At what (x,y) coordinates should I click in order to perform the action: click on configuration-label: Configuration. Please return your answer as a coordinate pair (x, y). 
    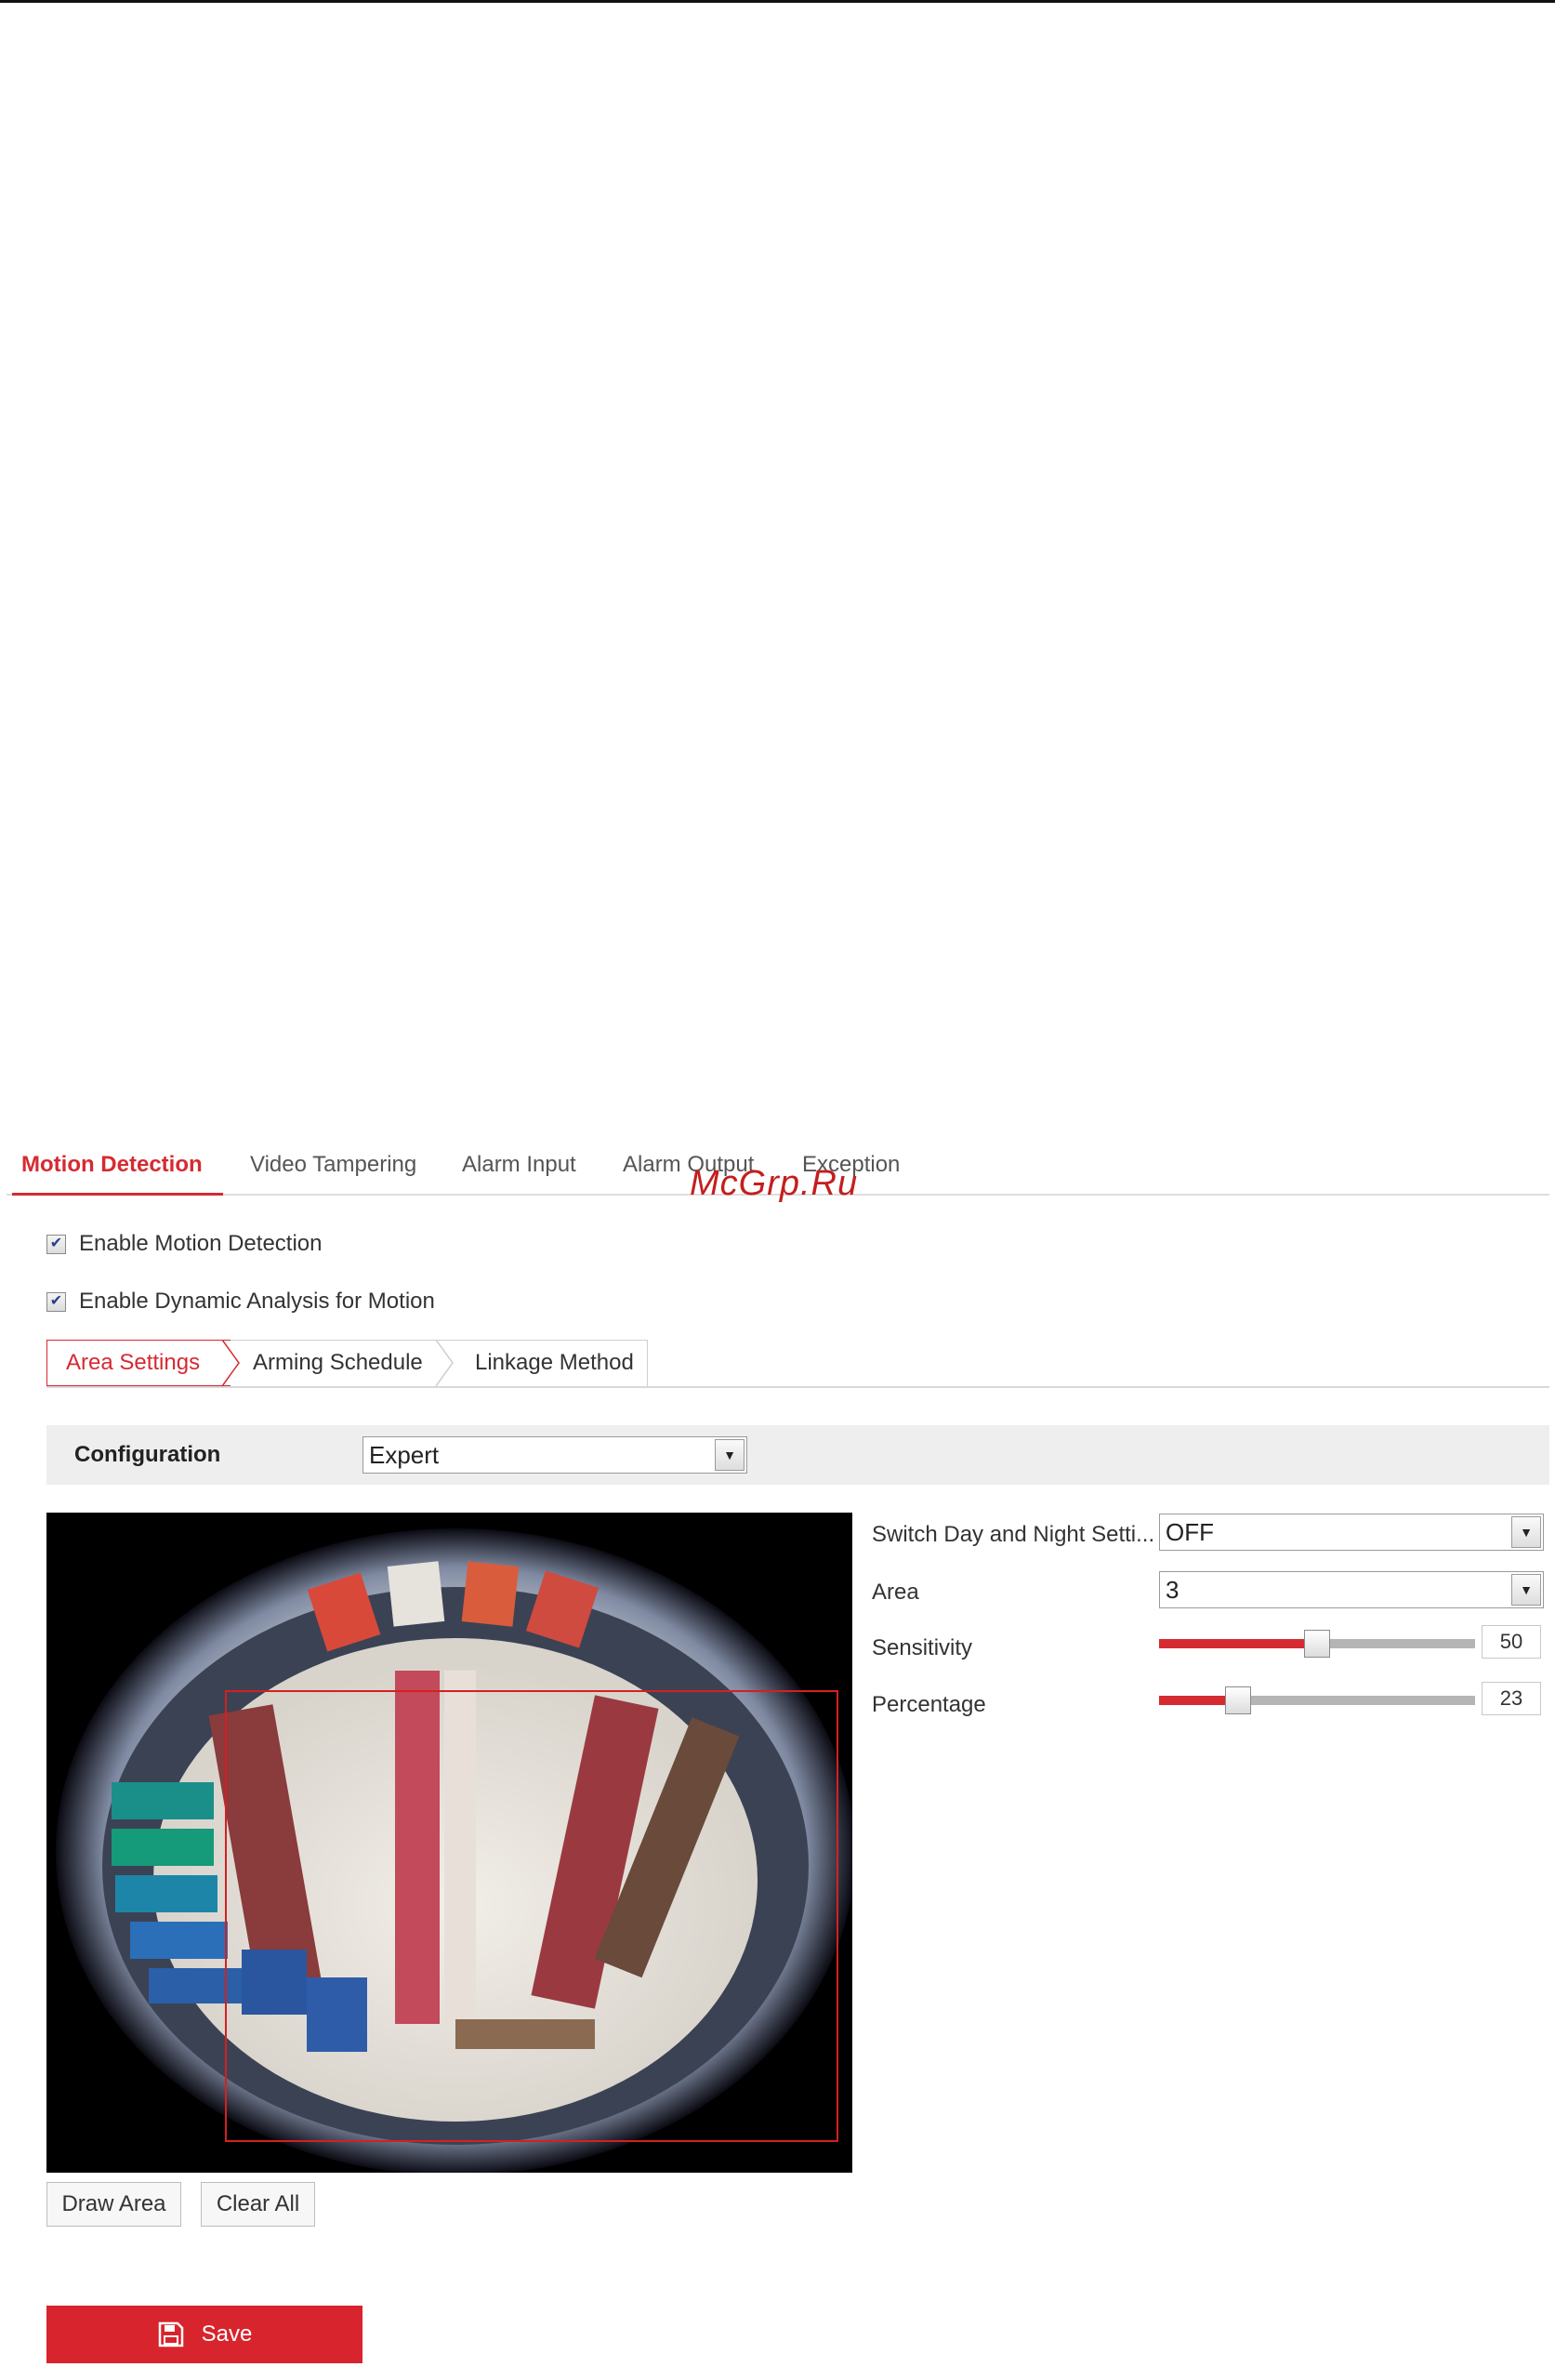
    Looking at the image, I should click on (147, 1454).